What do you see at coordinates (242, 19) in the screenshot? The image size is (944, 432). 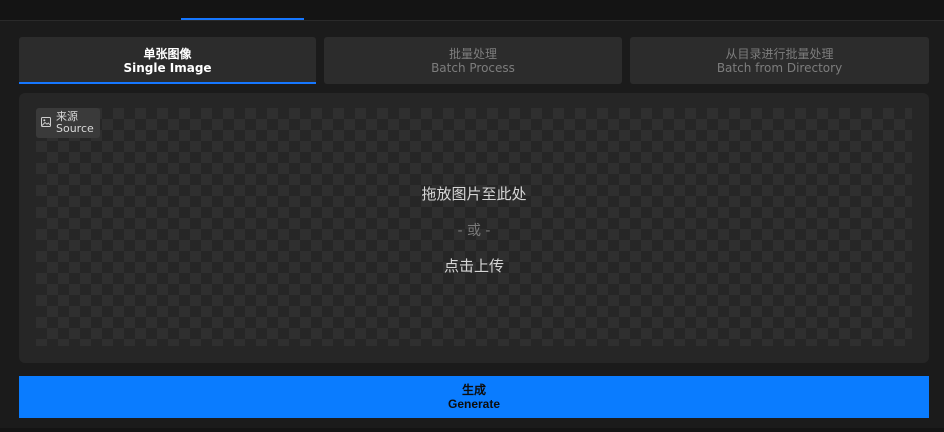 I see `top-tab-active-indicator` at bounding box center [242, 19].